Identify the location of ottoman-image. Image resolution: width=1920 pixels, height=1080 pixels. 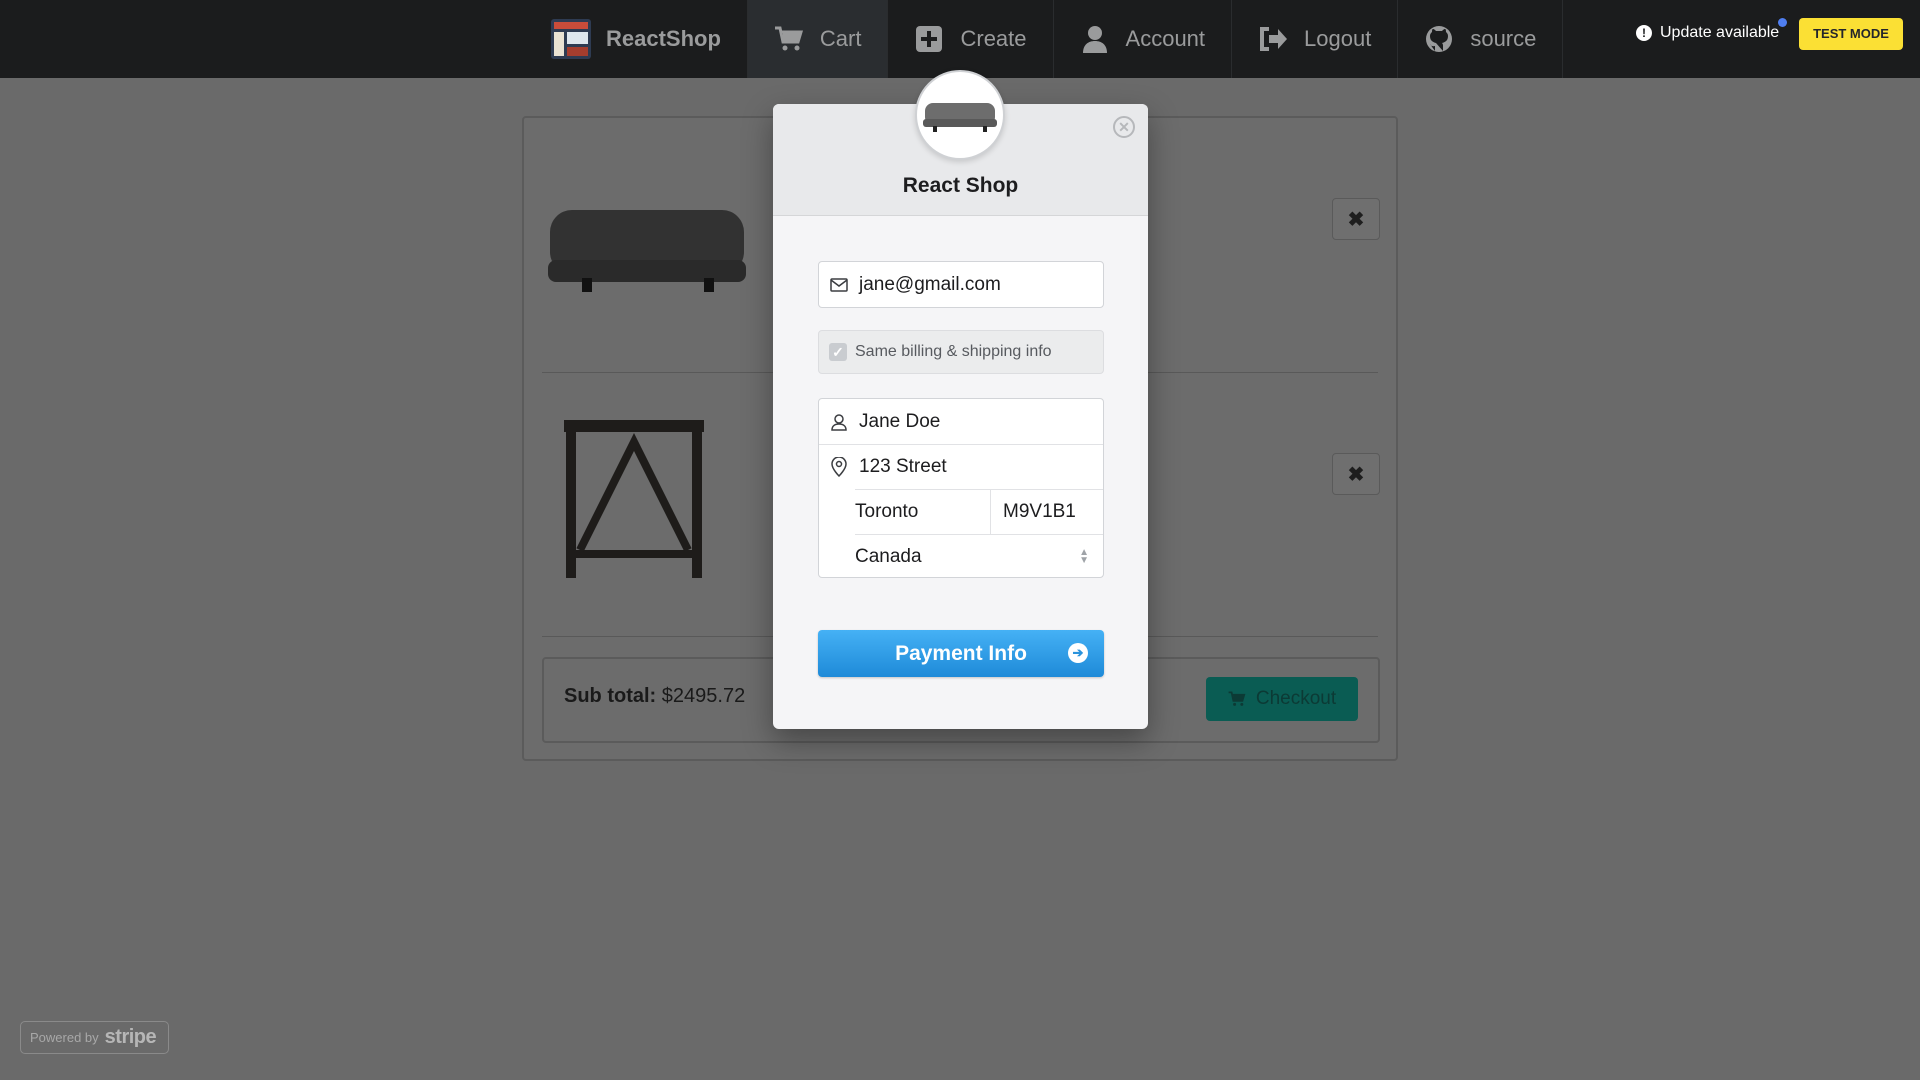
(647, 250).